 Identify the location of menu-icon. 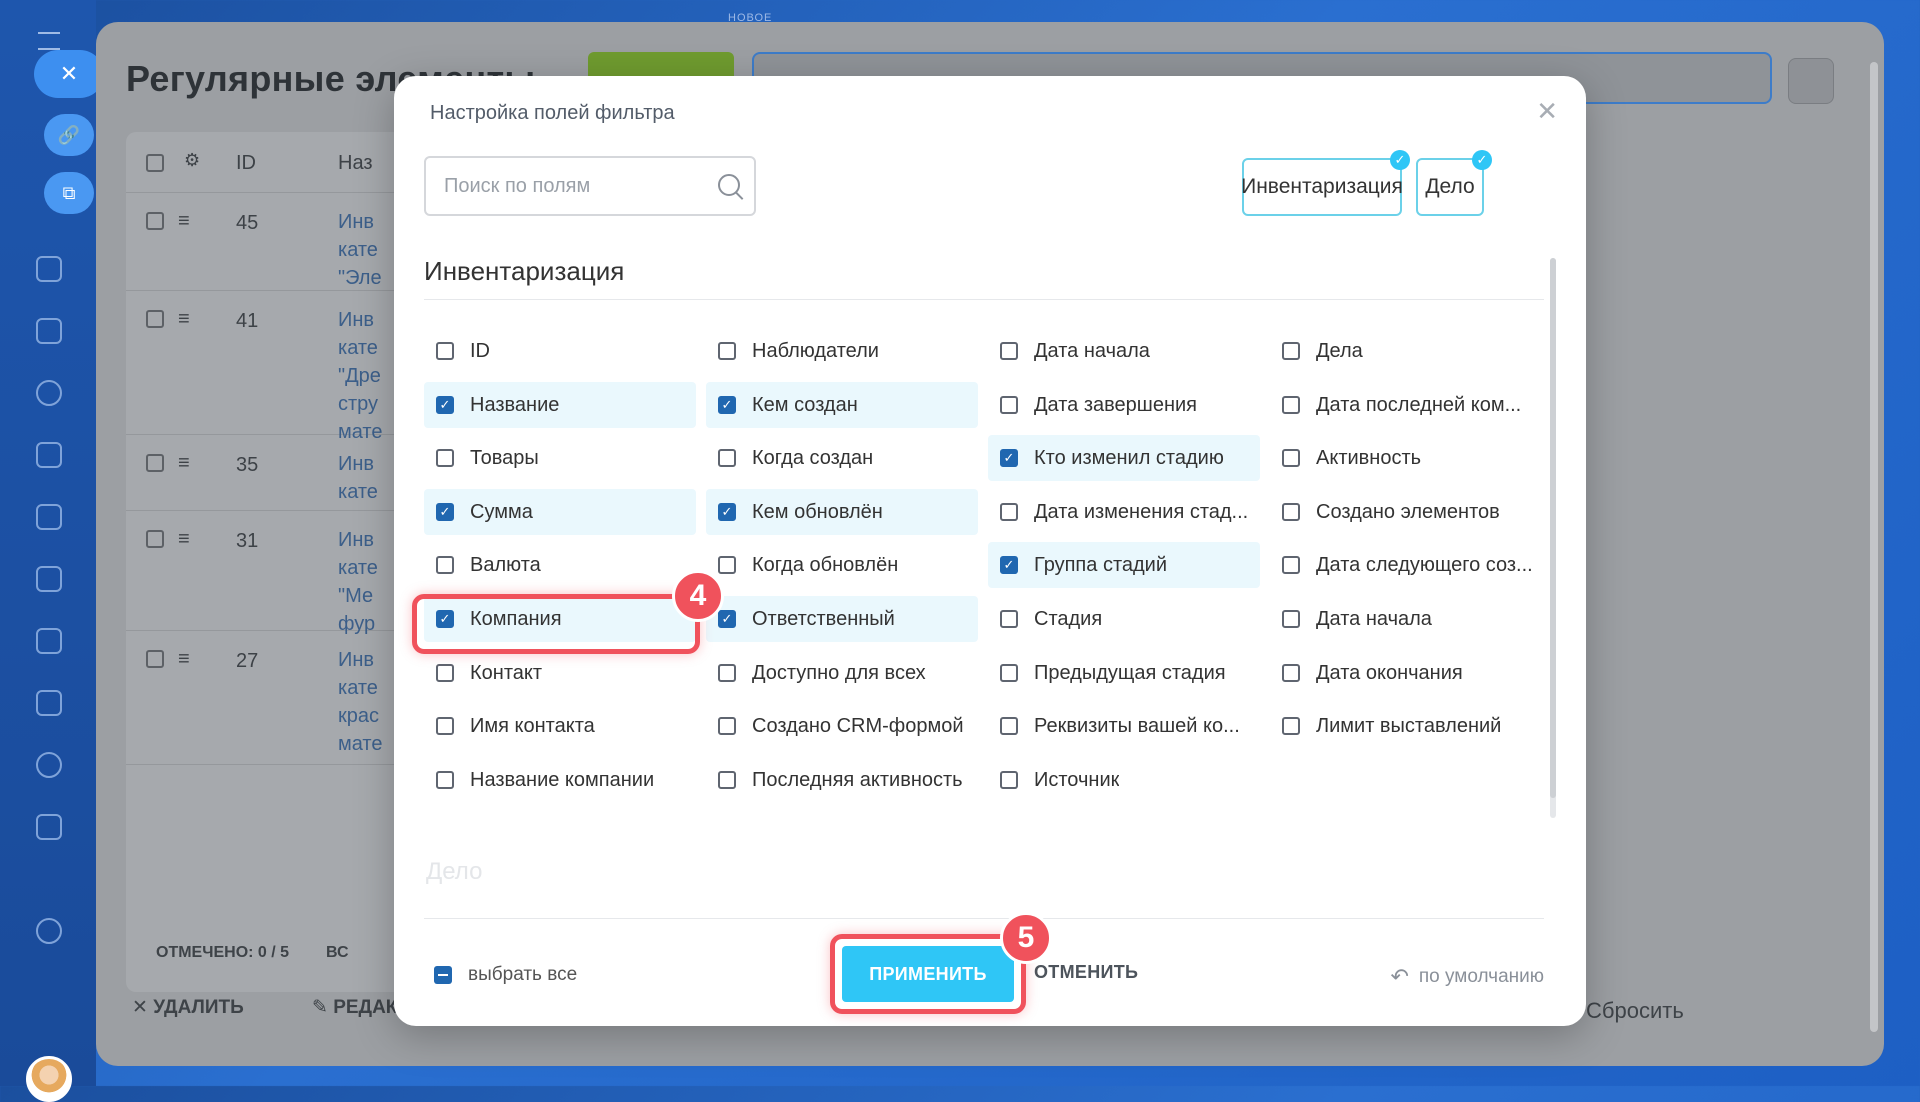
(49, 41).